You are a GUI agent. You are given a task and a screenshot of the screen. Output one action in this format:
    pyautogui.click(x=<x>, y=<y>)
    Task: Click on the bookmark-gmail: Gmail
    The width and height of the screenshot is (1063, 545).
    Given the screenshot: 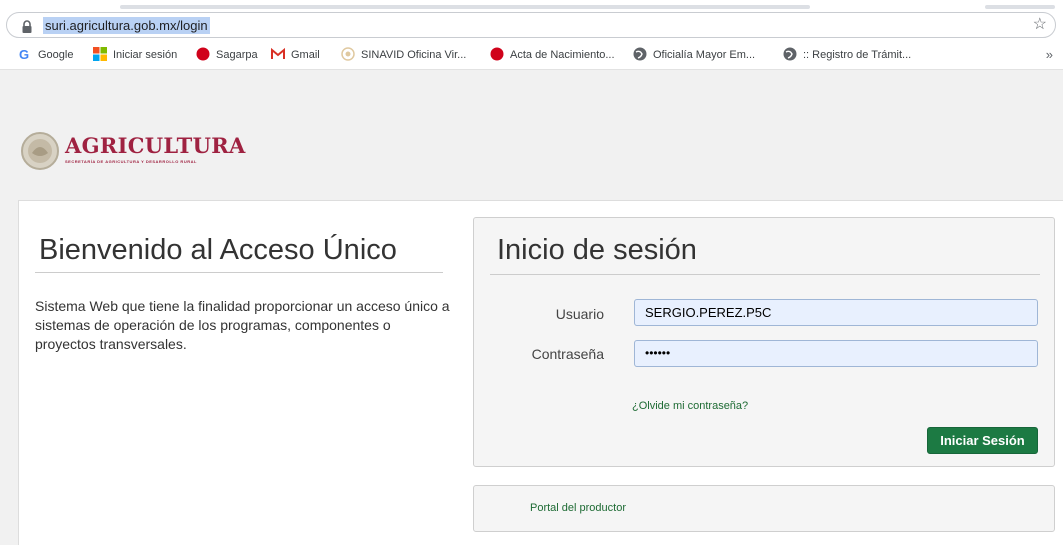 What is the action you would take?
    pyautogui.click(x=295, y=55)
    